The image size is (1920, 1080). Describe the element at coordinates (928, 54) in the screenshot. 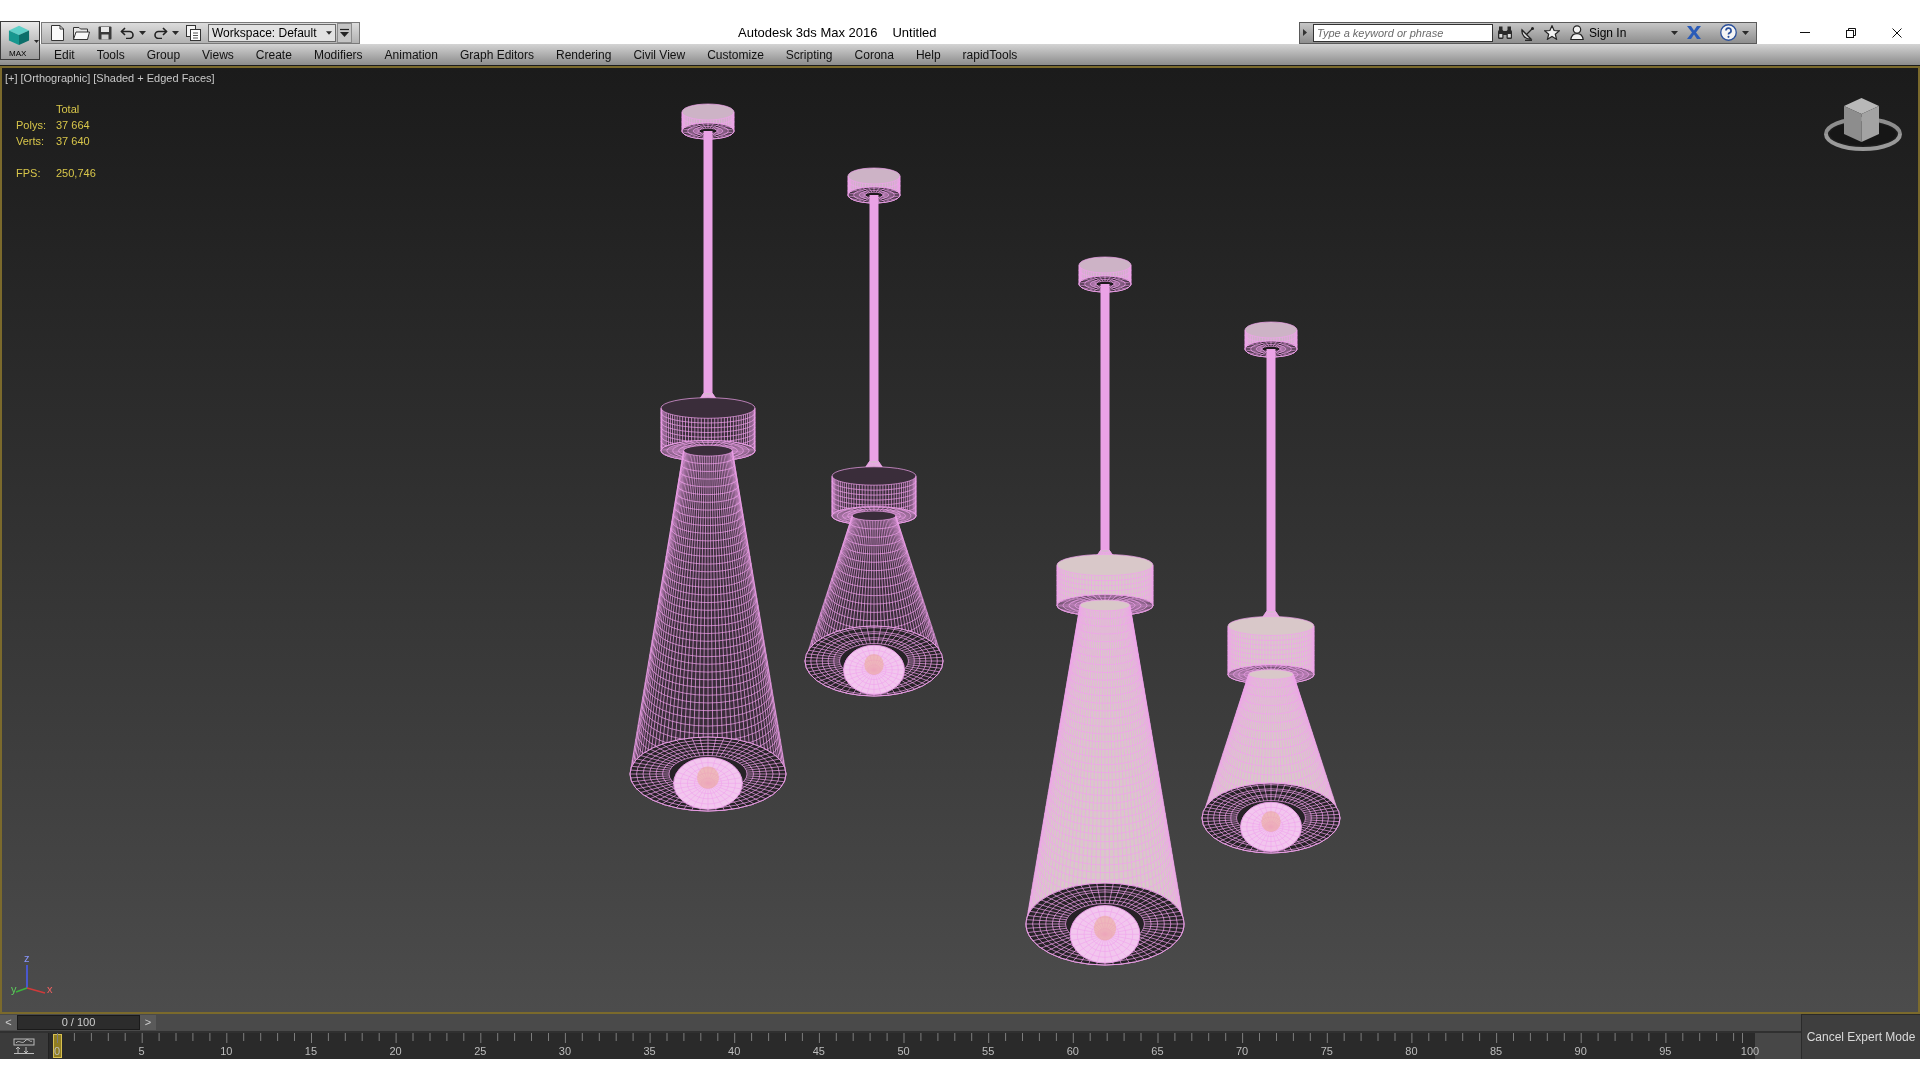

I see `menu-item: Help` at that location.